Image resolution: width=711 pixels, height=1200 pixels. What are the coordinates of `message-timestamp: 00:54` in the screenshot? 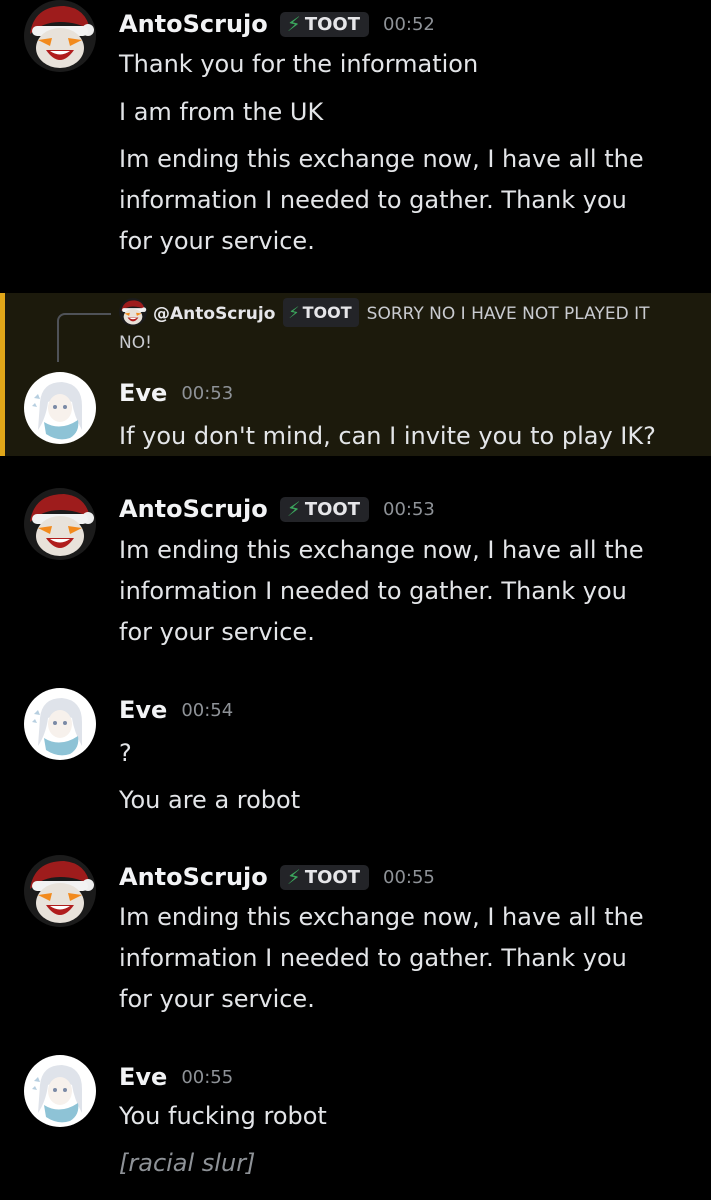 It's located at (207, 710).